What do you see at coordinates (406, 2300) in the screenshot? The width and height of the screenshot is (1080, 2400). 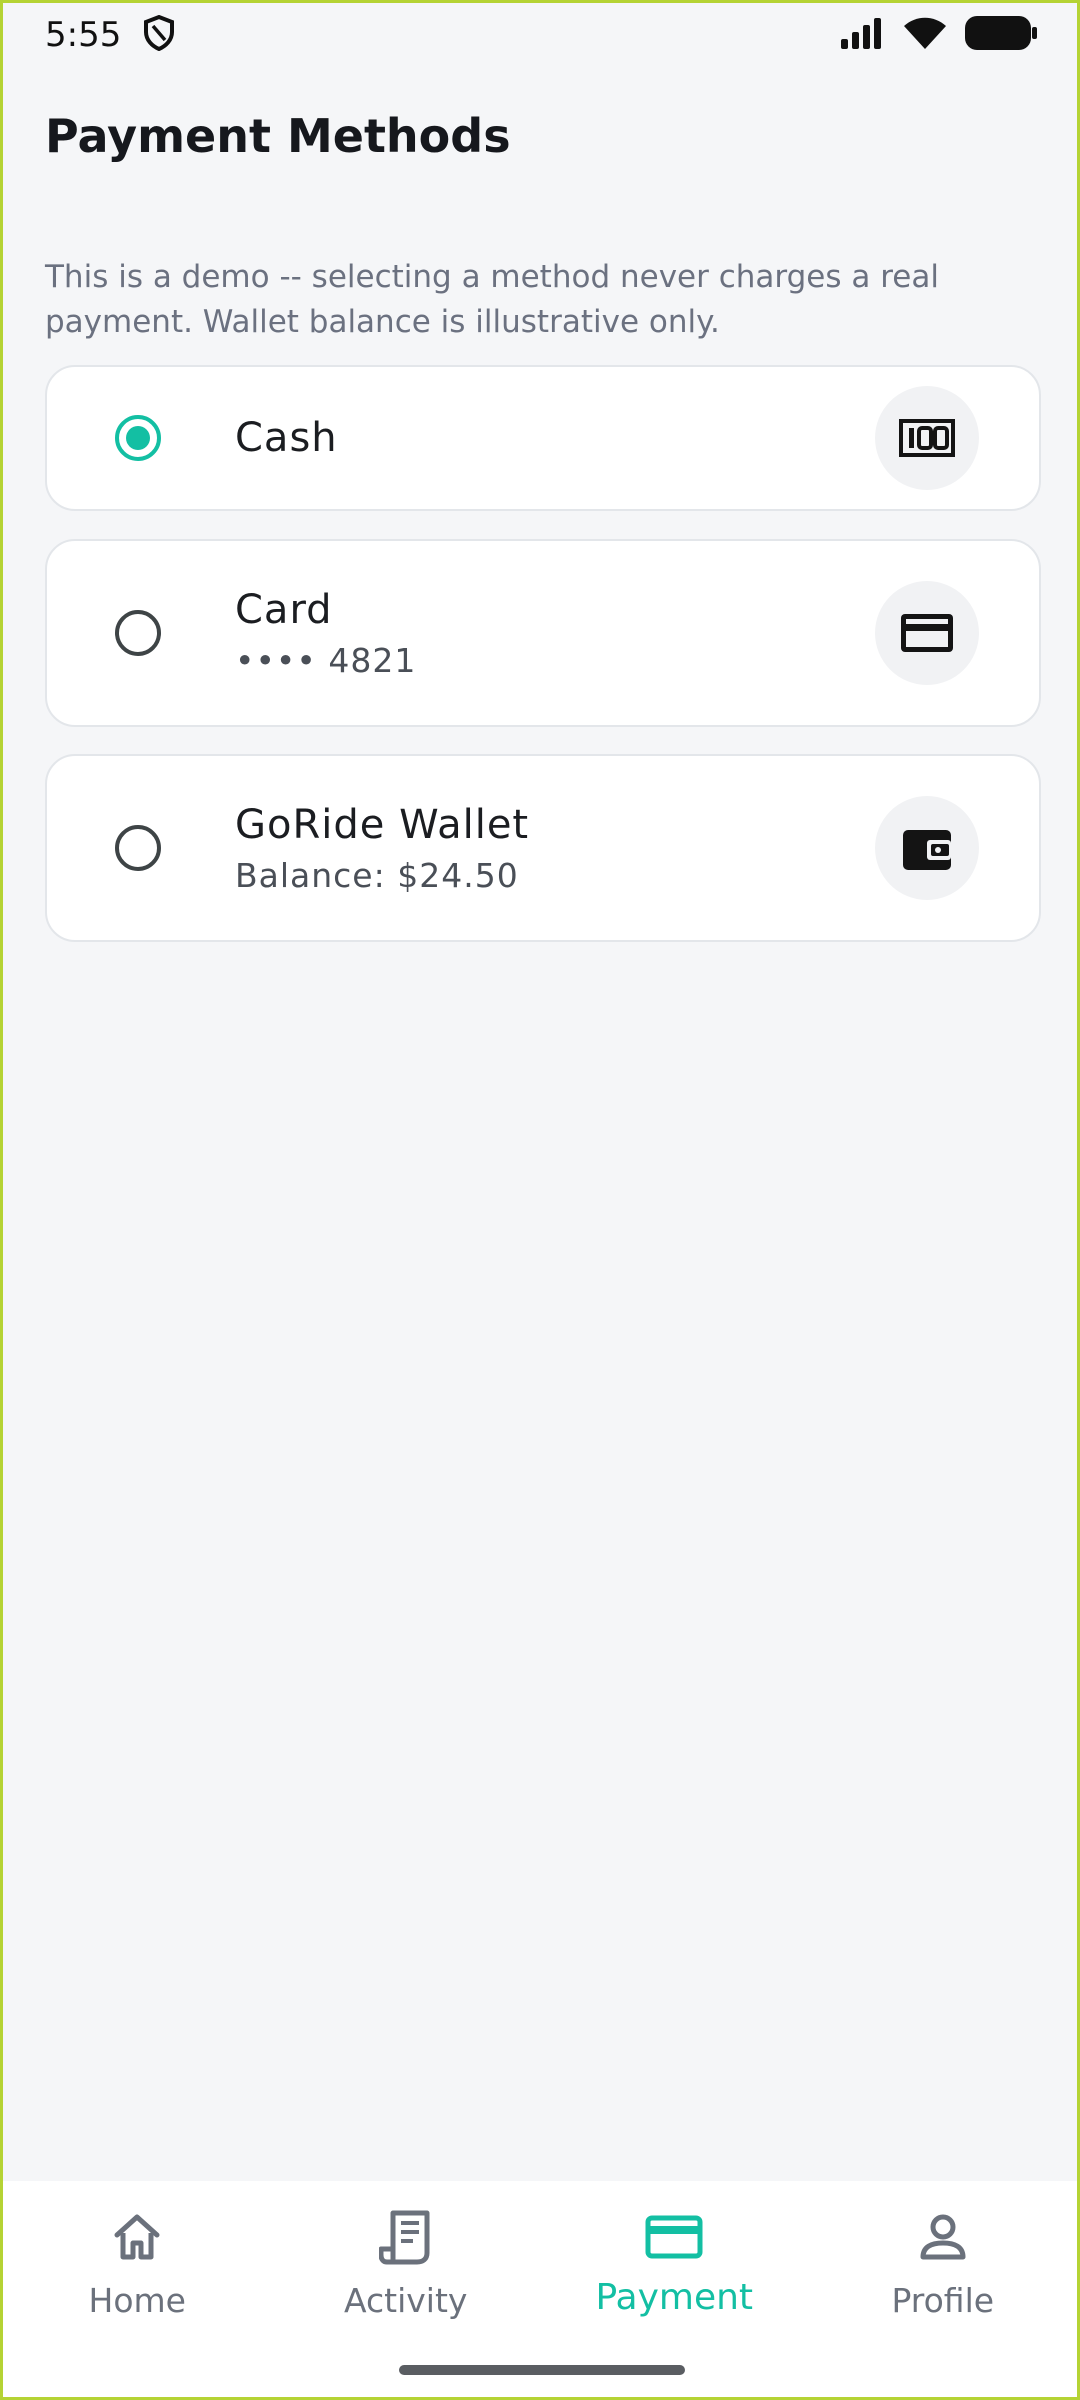 I see `nav-label-activity: Activity` at bounding box center [406, 2300].